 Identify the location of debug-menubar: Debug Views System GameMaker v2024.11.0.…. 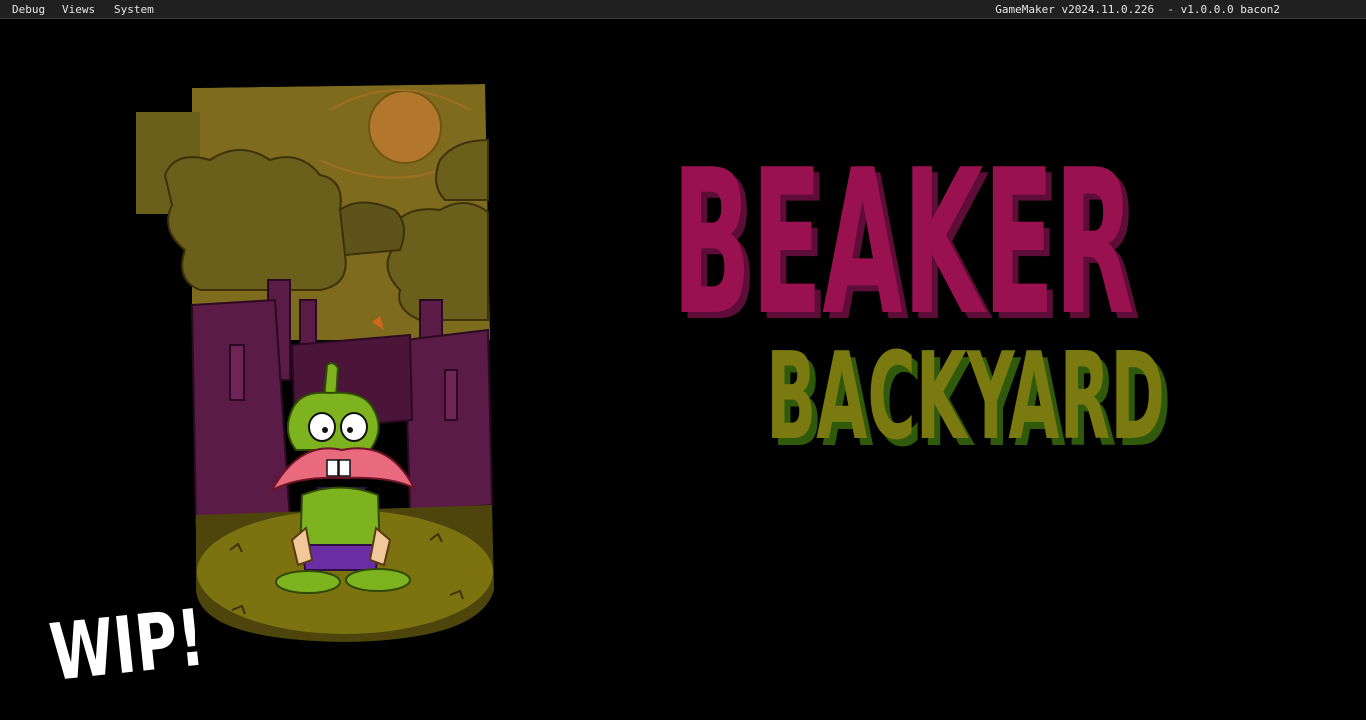
(683, 9).